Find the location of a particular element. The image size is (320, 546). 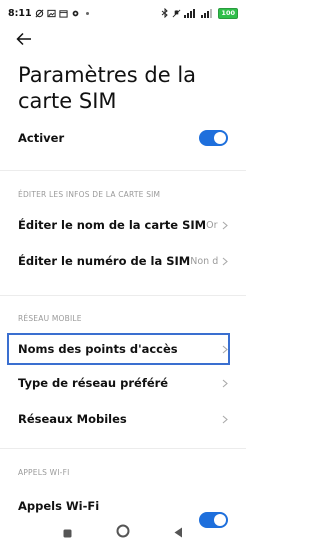

preferred-network-type-row: Type de réseau préféré is located at coordinates (123, 383).